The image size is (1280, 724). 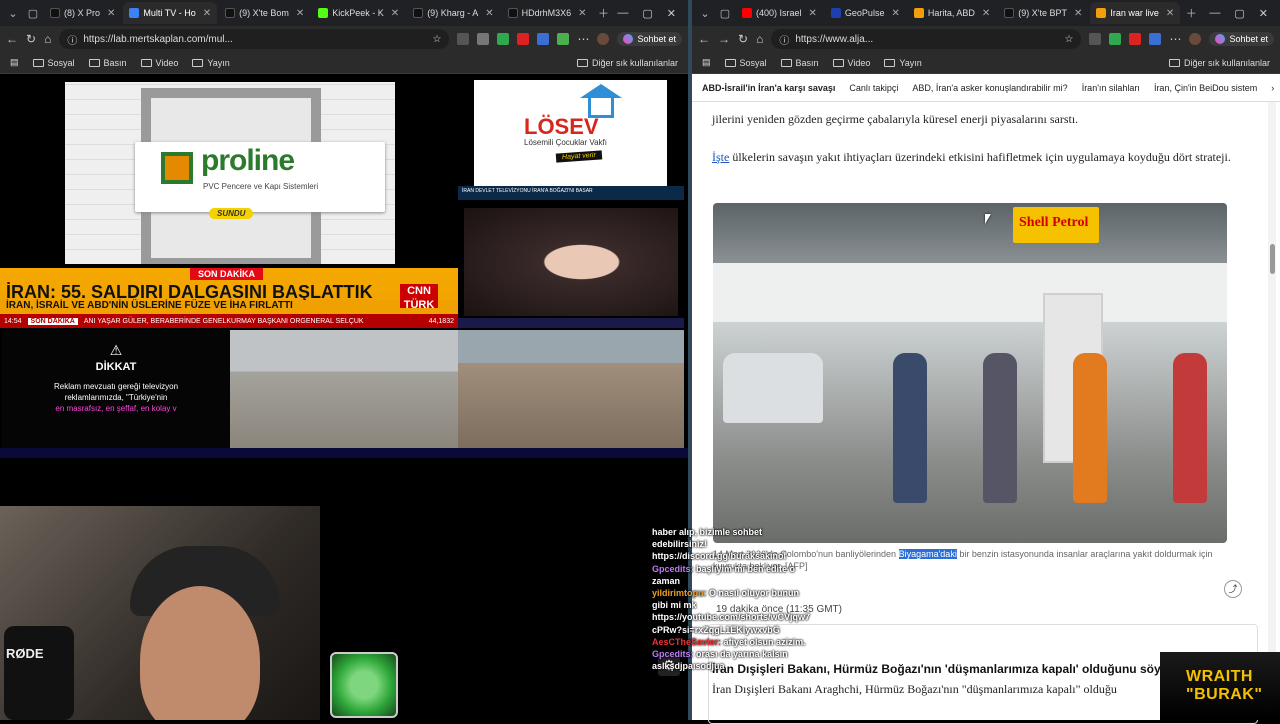 What do you see at coordinates (1101, 13) in the screenshot?
I see `aljazeera-favicon-icon` at bounding box center [1101, 13].